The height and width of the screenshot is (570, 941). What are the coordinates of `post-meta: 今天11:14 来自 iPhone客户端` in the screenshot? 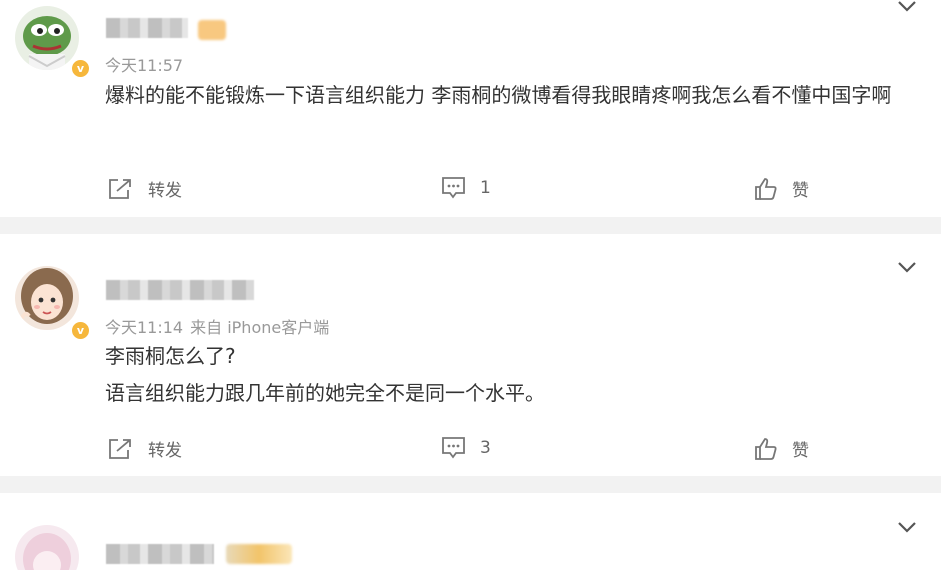 It's located at (220, 326).